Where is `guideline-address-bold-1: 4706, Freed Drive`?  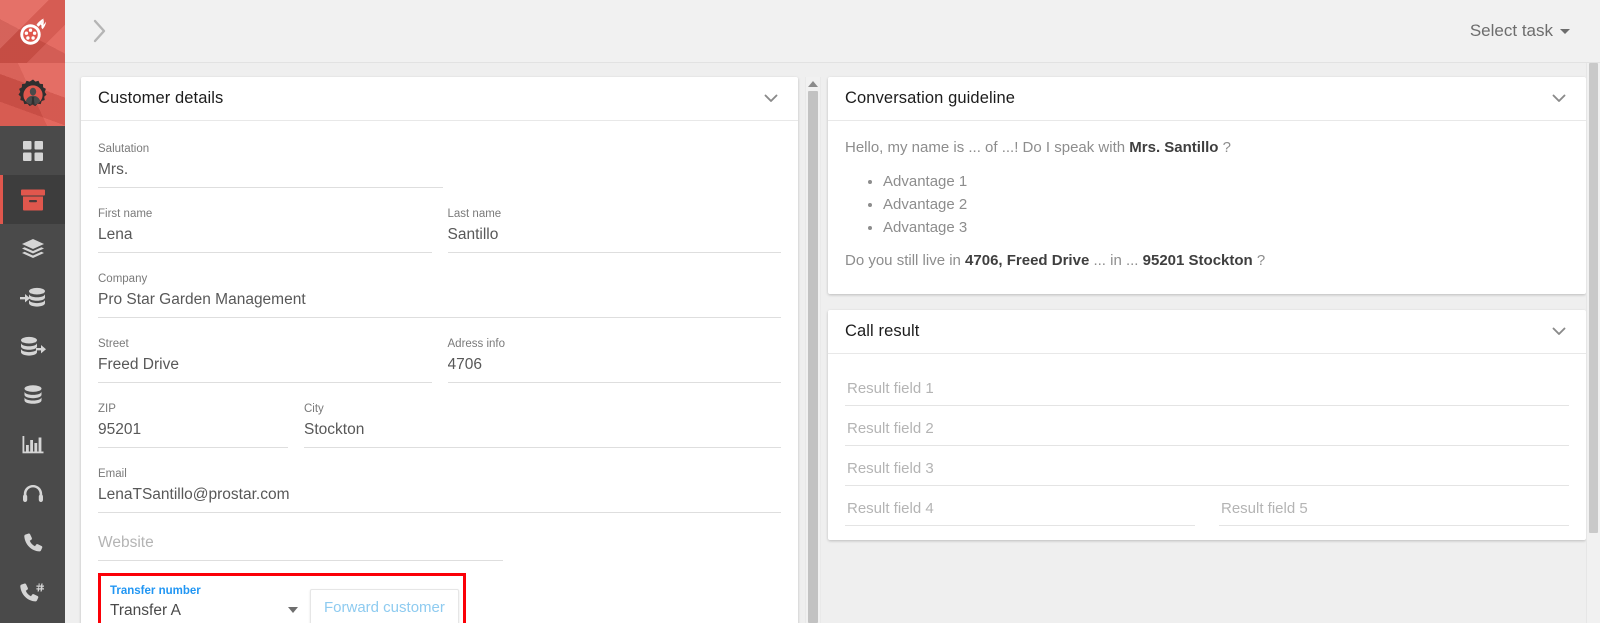 guideline-address-bold-1: 4706, Freed Drive is located at coordinates (1027, 260).